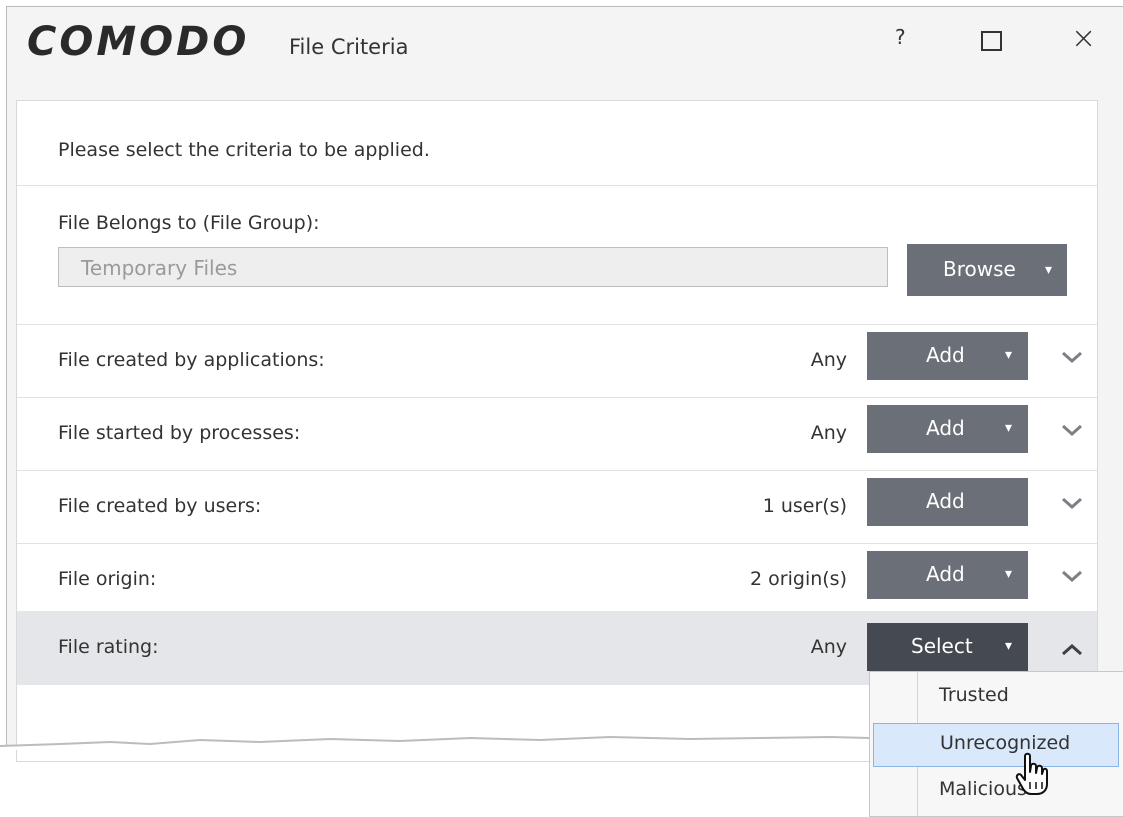  Describe the element at coordinates (189, 223) in the screenshot. I see `file-group-label: File Belongs to (File Group):` at that location.